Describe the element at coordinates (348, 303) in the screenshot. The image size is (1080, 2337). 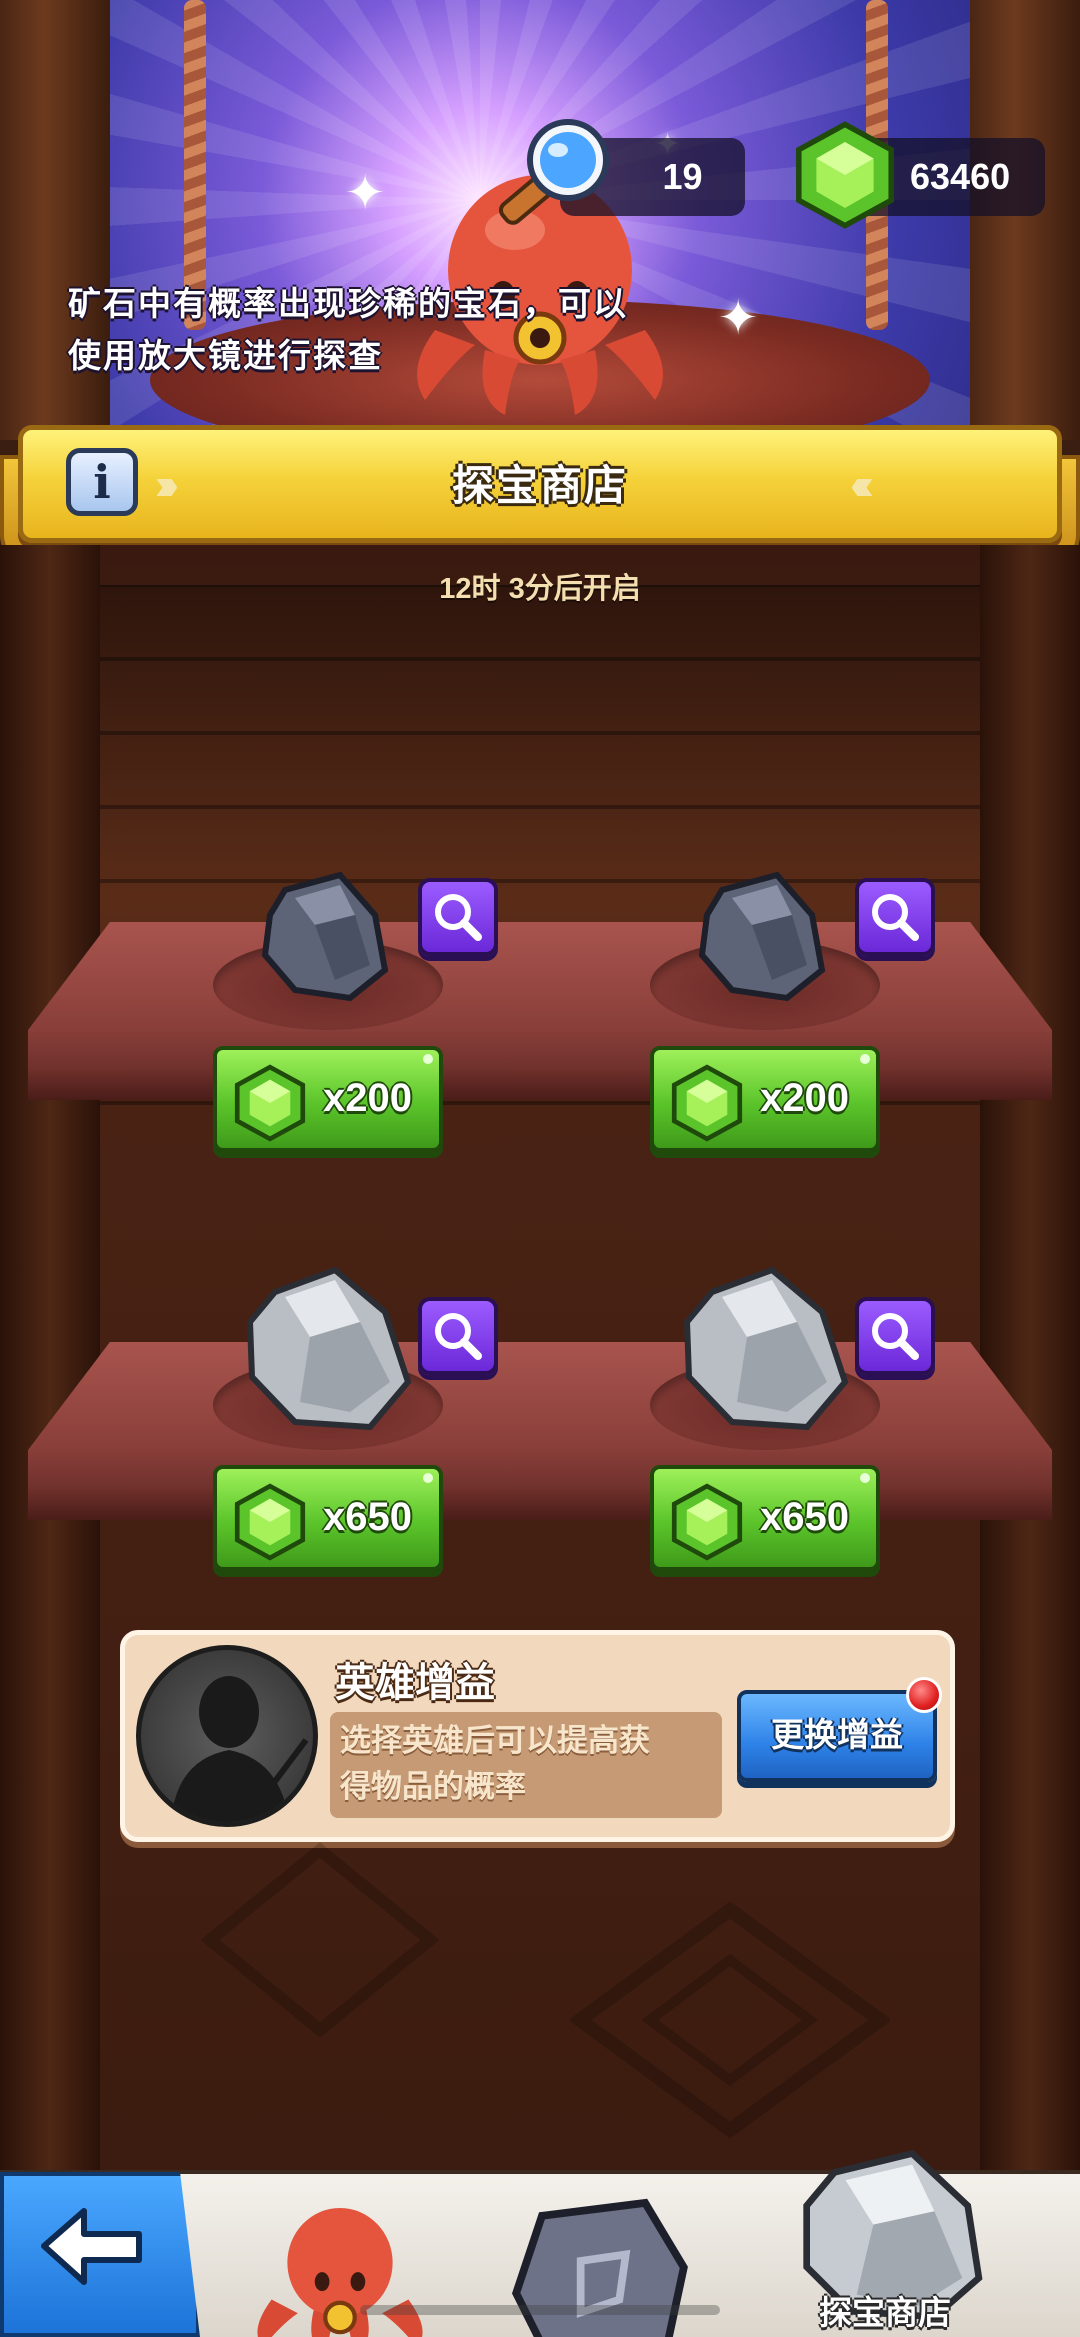
I see `hint-line: 矿石中有概率出现珍稀的宝石，可以` at that location.